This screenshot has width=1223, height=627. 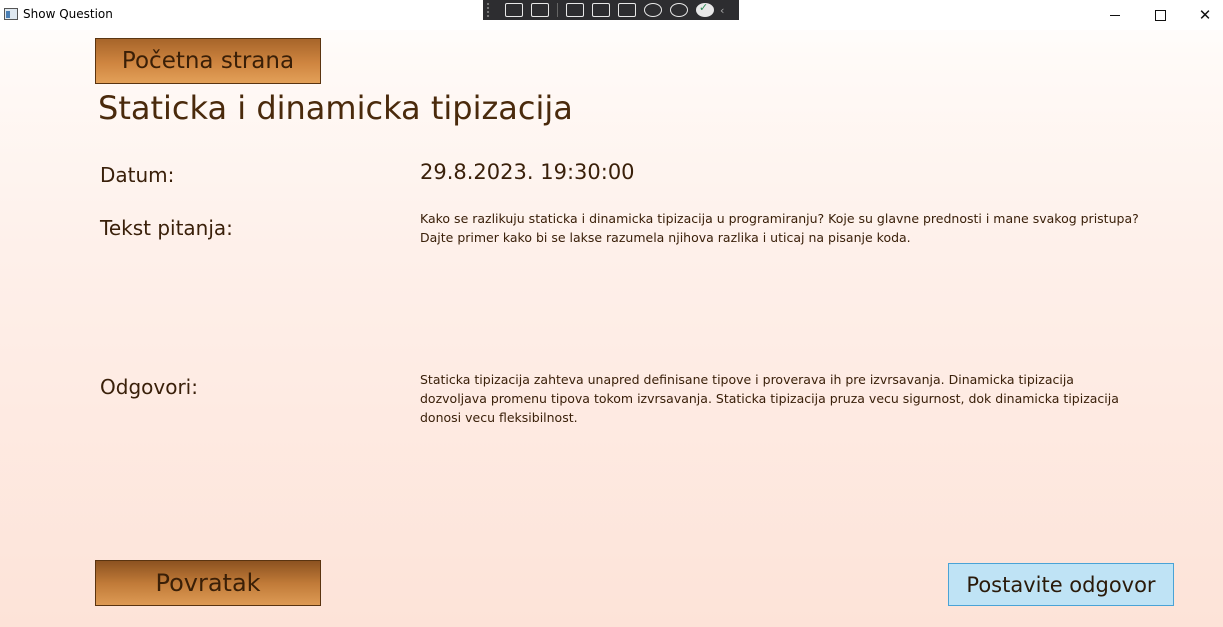 I want to click on toolbar-grip-icon, so click(x=492, y=10).